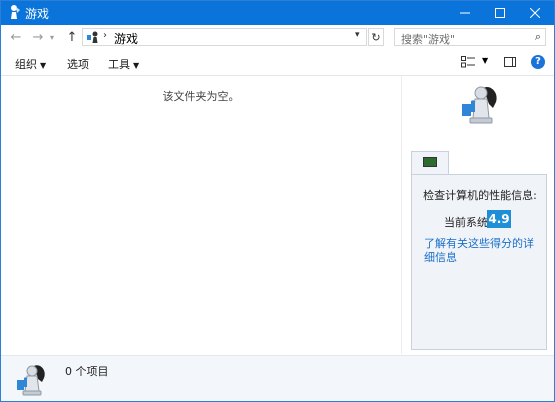 The width and height of the screenshot is (555, 402). I want to click on games-folder-icon, so click(15, 12).